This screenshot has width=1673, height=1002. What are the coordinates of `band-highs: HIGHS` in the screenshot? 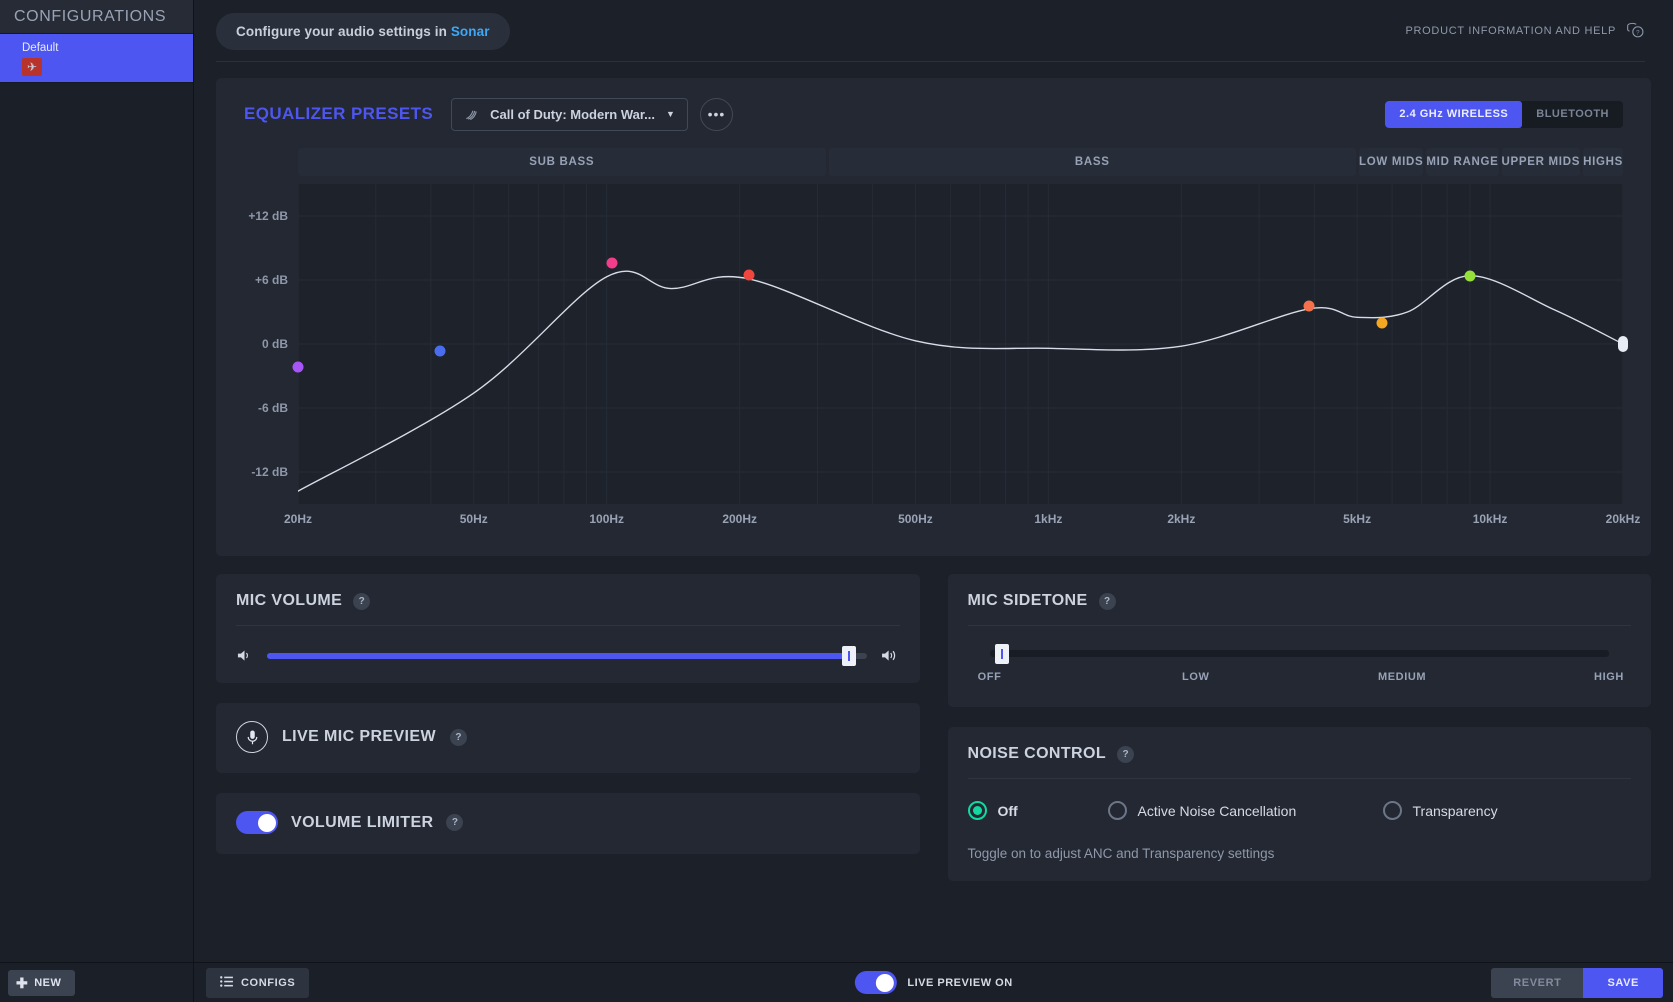 It's located at (1603, 162).